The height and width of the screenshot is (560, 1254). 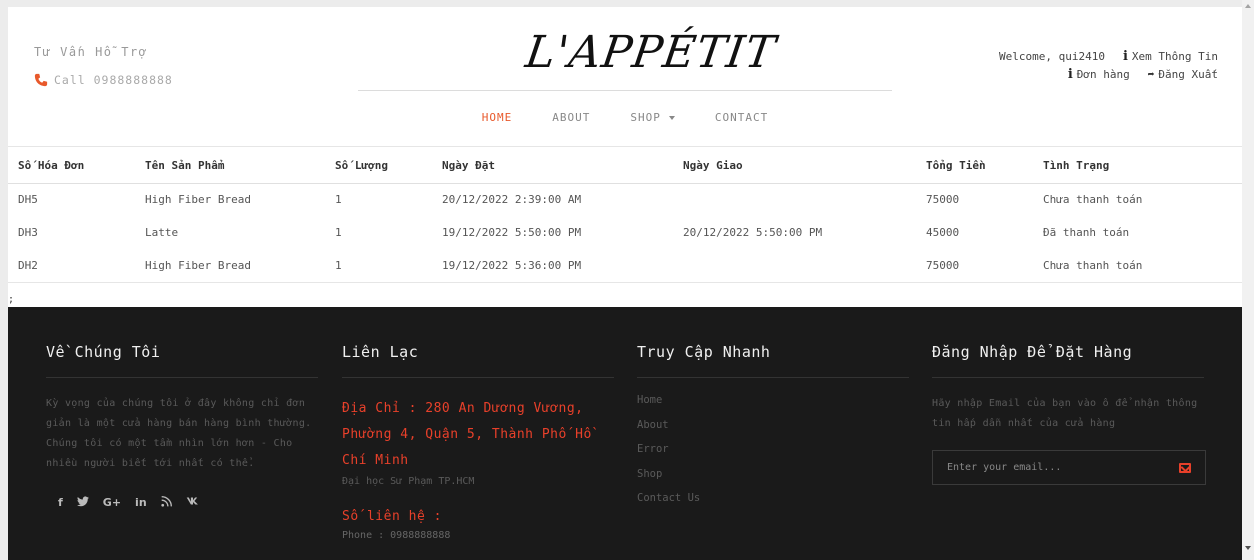 I want to click on scrollbar, so click(x=1248, y=280).